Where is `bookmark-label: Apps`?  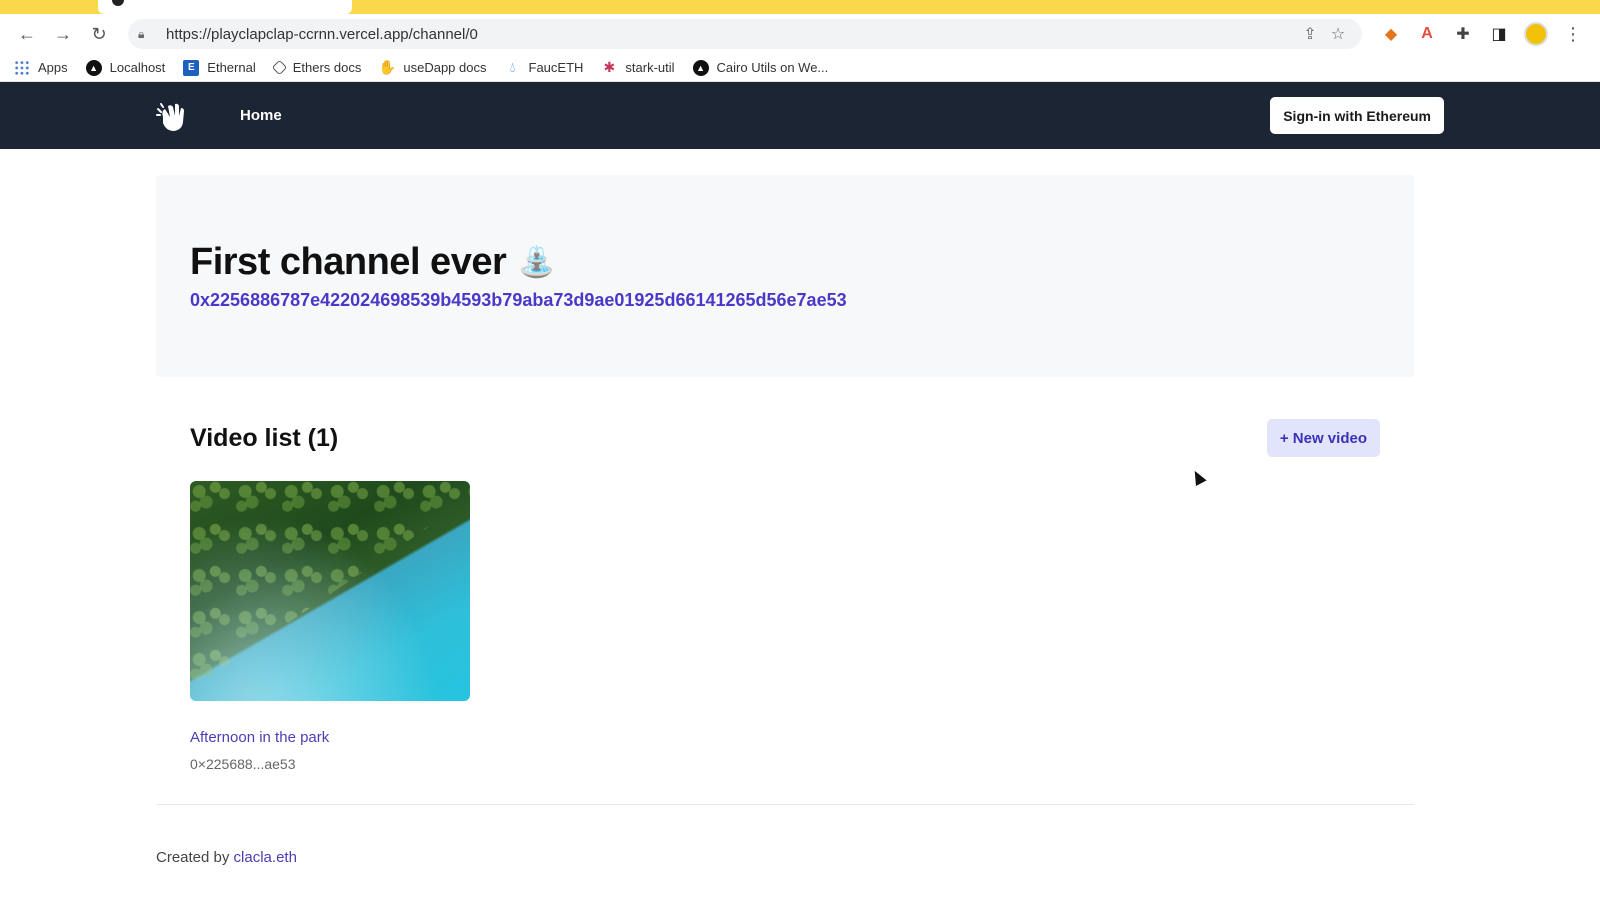
bookmark-label: Apps is located at coordinates (53, 67).